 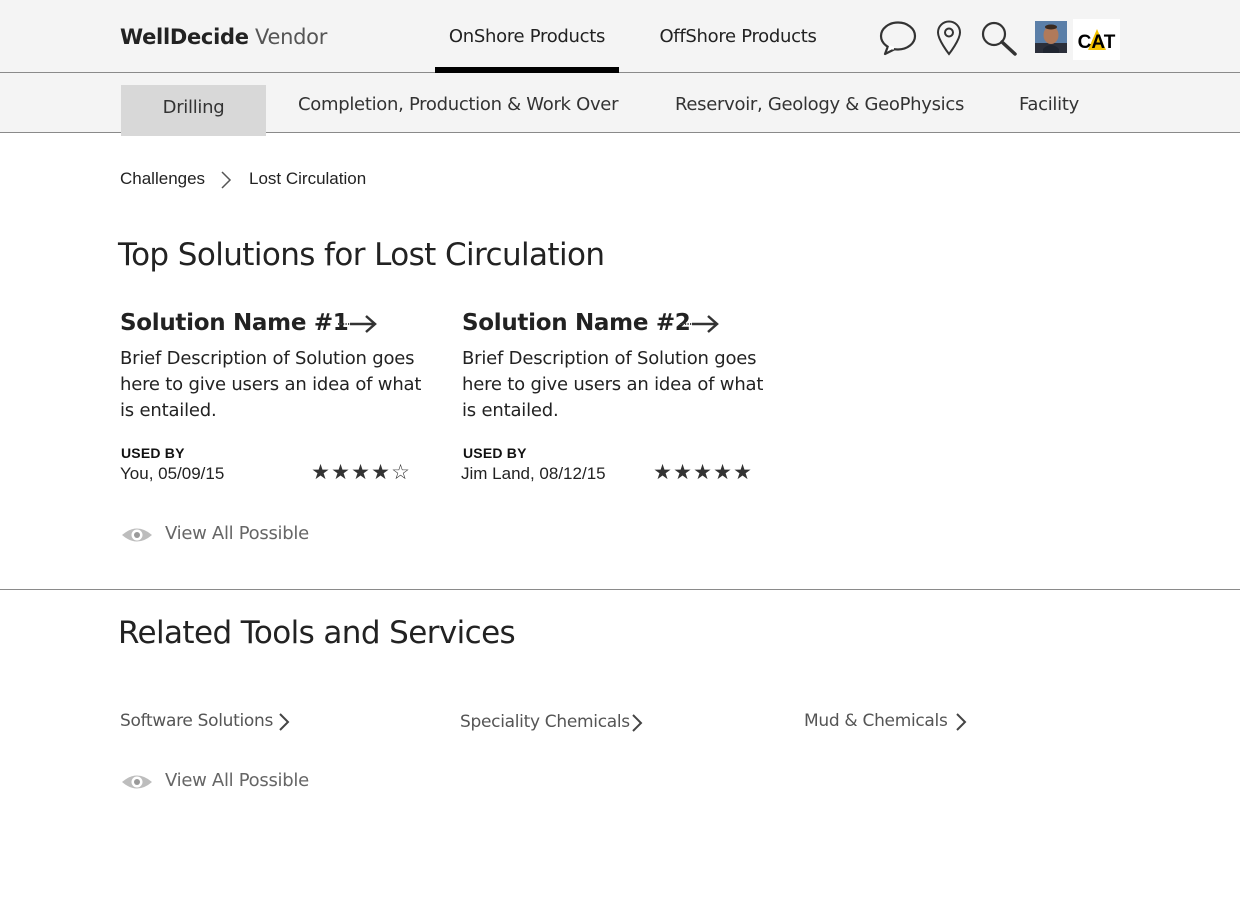 I want to click on tab-offshore-products: OffShore Products, so click(x=738, y=39).